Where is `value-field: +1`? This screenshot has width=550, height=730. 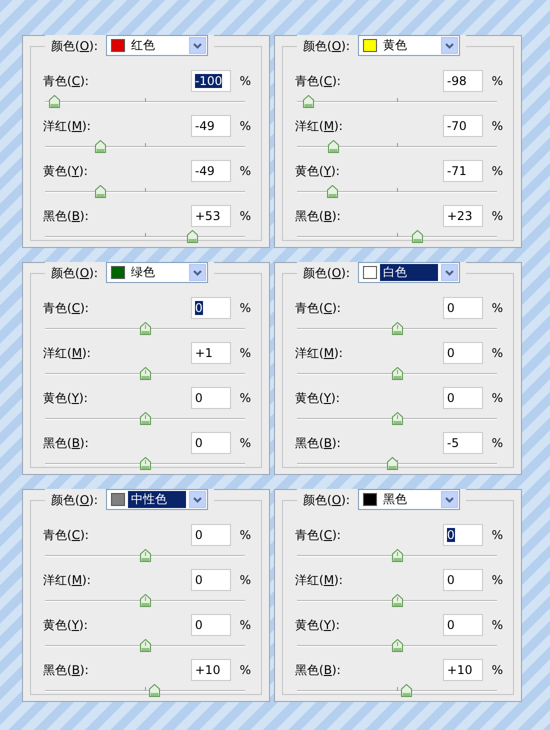 value-field: +1 is located at coordinates (211, 353).